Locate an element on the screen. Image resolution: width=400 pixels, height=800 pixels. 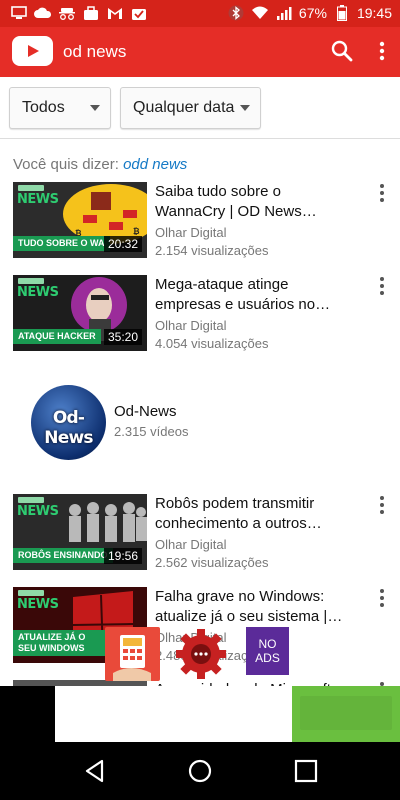
video-thumbnail: ₿ ₿ NEWS TUDO SOBRE O WA 20:32 is located at coordinates (80, 220).